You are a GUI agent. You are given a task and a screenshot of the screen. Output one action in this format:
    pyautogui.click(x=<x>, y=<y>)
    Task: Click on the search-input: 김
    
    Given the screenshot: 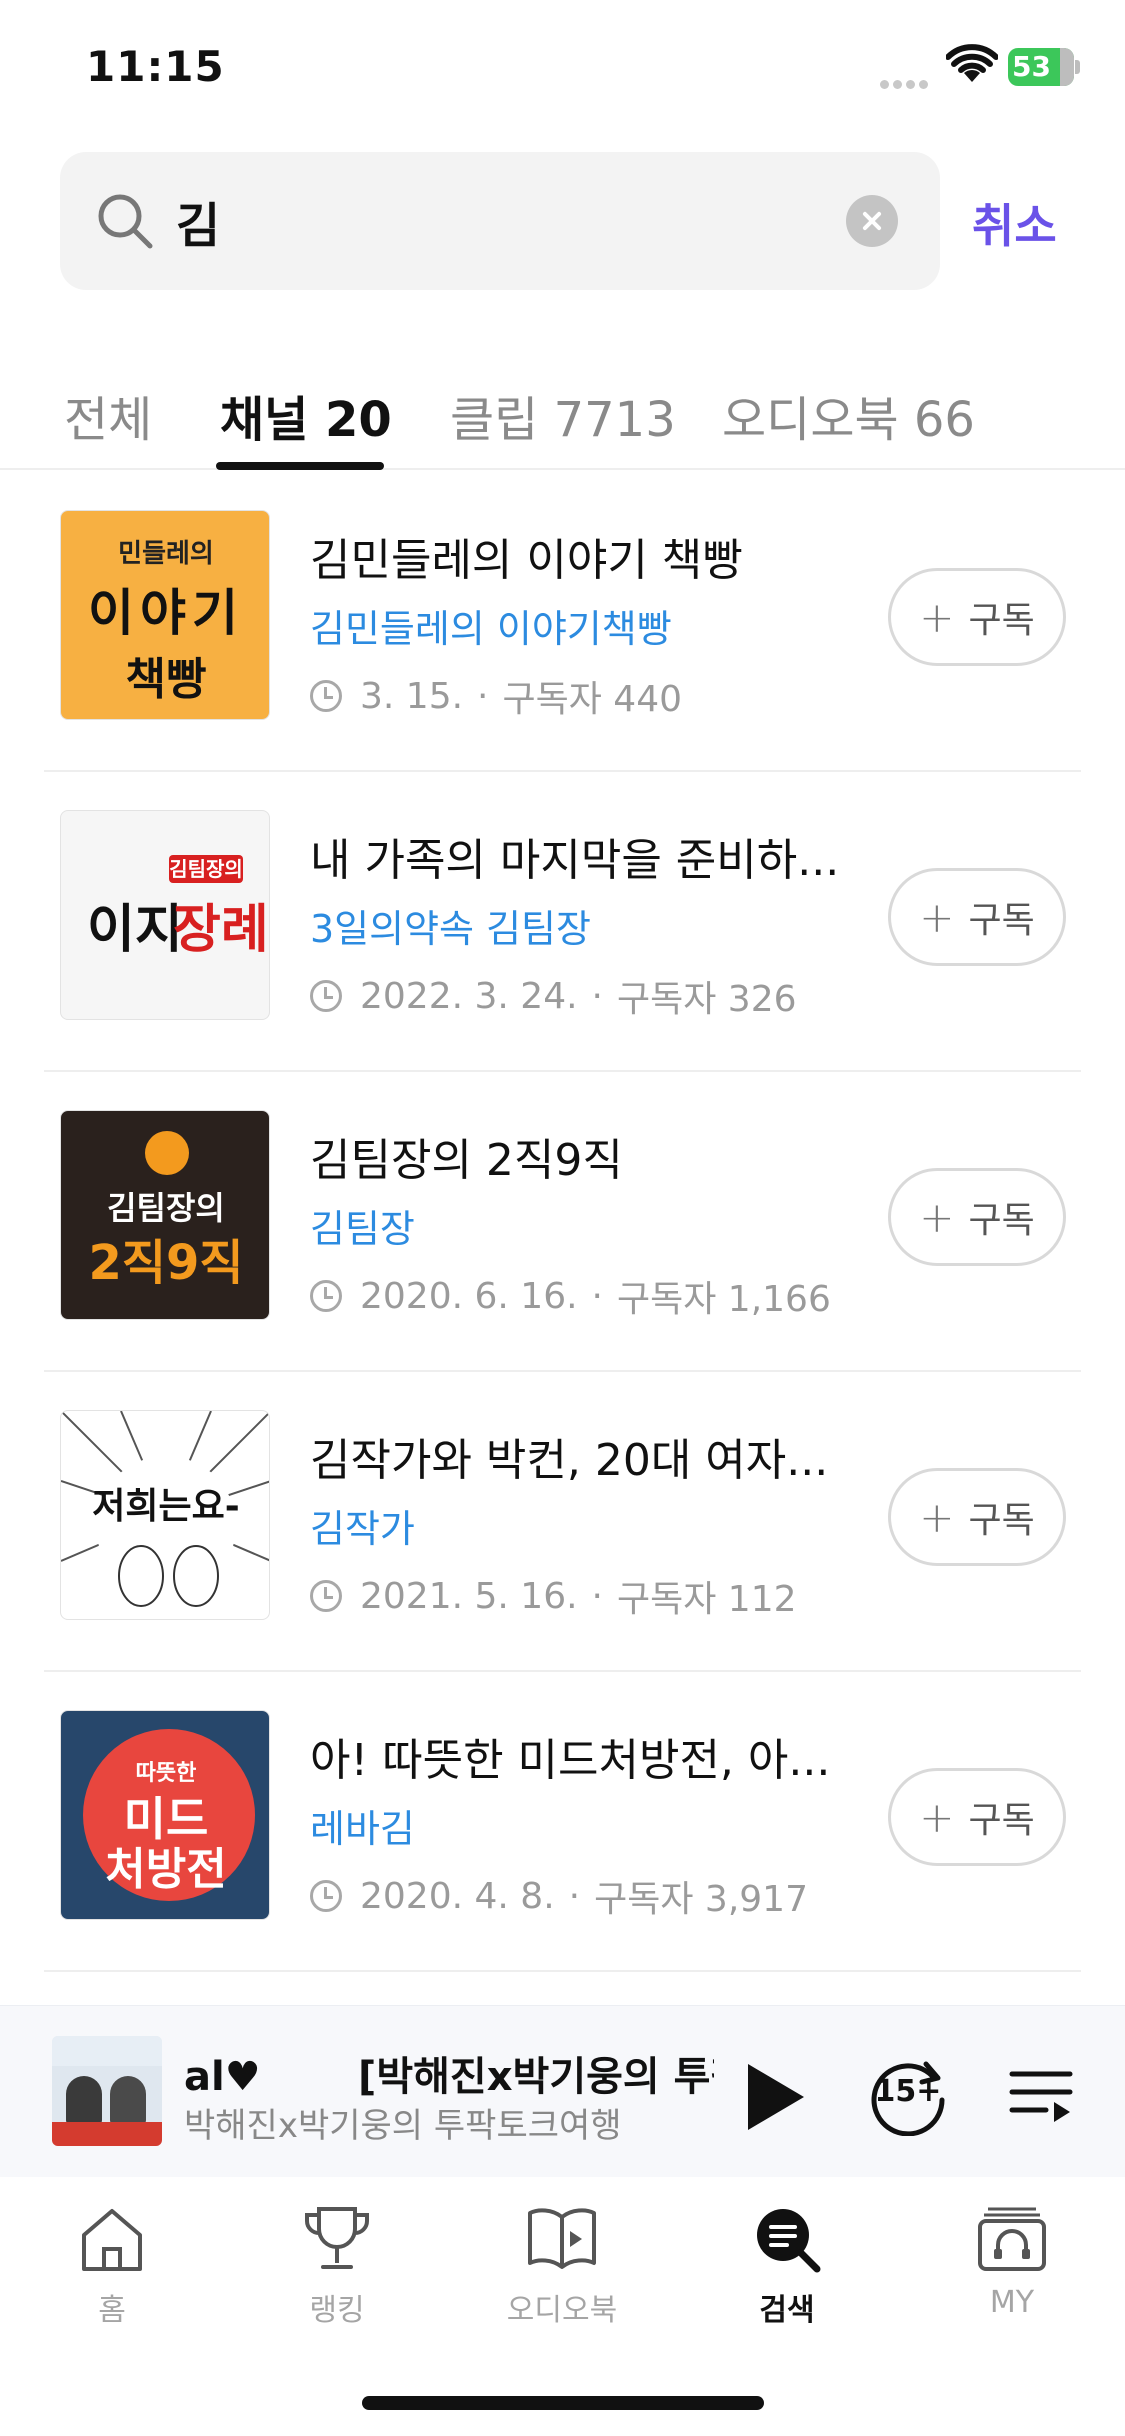 What is the action you would take?
    pyautogui.click(x=500, y=221)
    